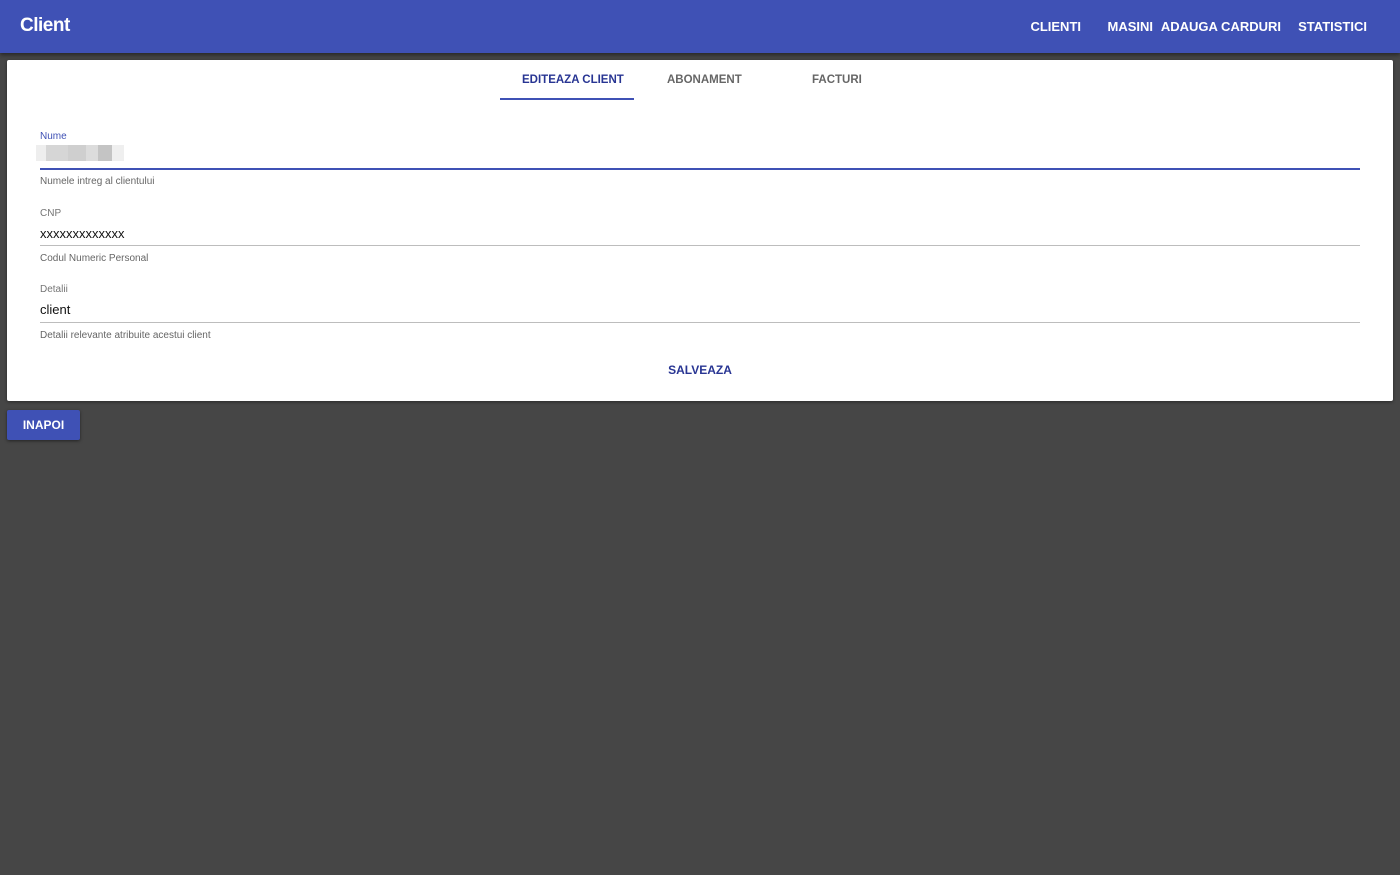 This screenshot has width=1400, height=875. Describe the element at coordinates (700, 169) in the screenshot. I see `name-field-underline` at that location.